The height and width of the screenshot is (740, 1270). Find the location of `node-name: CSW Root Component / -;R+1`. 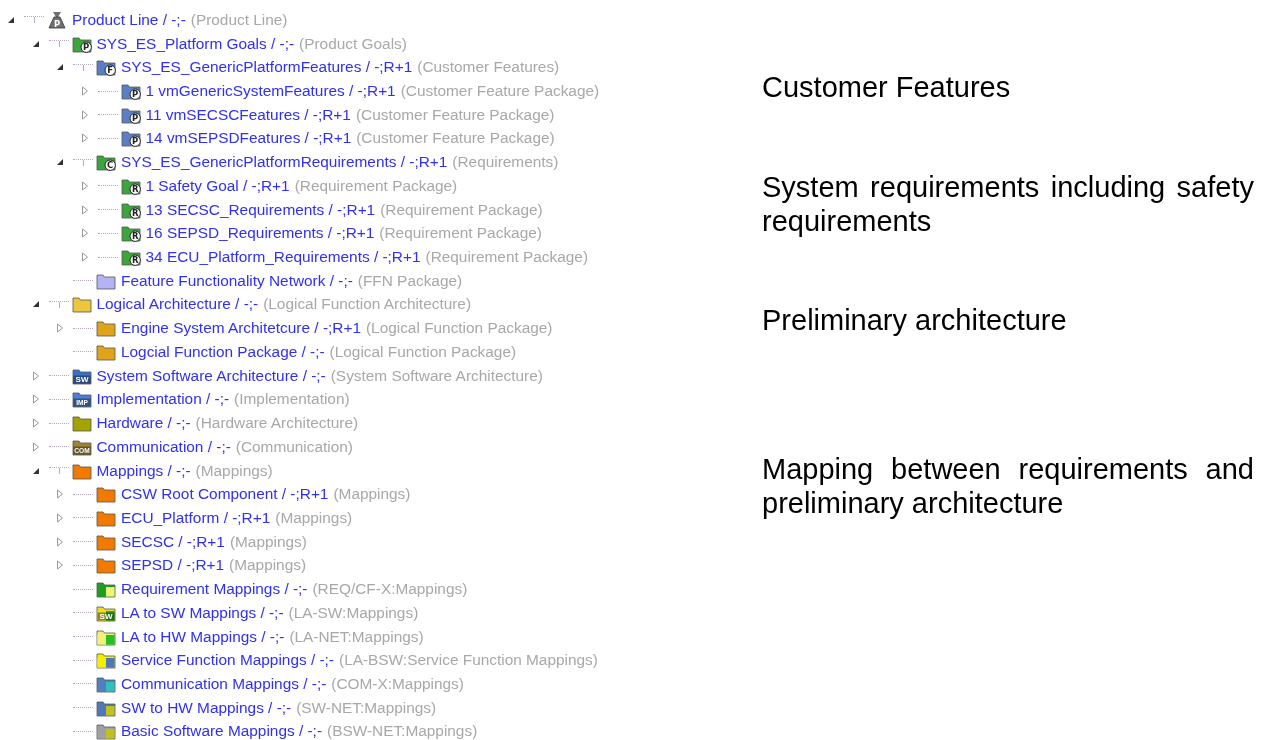

node-name: CSW Root Component / -;R+1 is located at coordinates (225, 494).